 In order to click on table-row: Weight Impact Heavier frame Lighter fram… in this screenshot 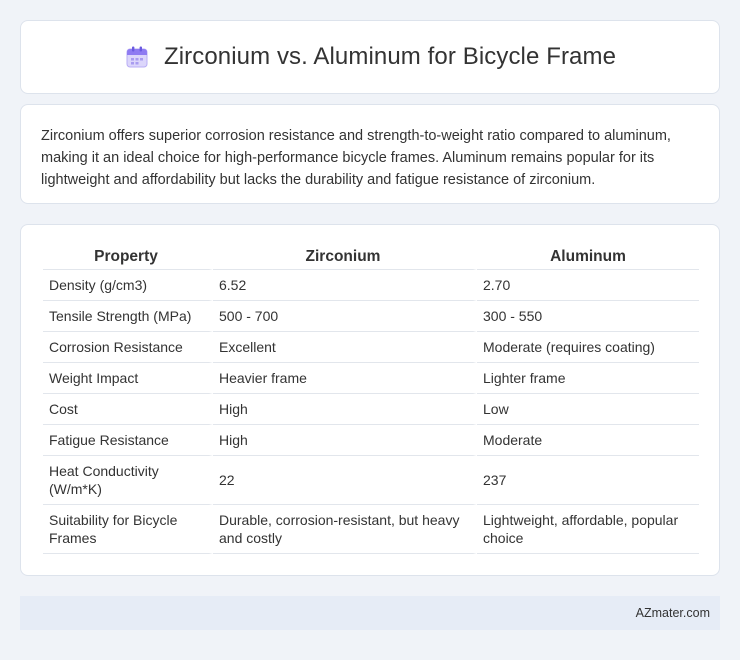, I will do `click(371, 378)`.